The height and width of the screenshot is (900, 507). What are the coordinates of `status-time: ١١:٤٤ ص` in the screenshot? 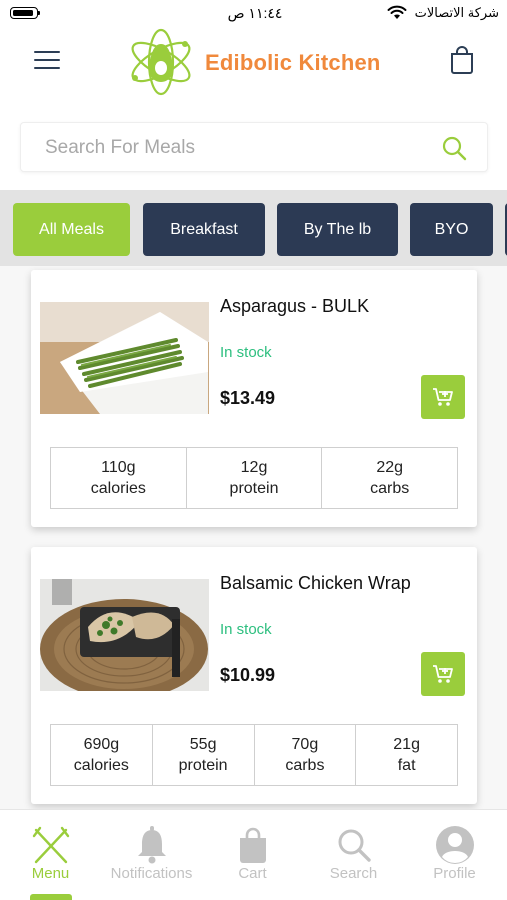 It's located at (255, 13).